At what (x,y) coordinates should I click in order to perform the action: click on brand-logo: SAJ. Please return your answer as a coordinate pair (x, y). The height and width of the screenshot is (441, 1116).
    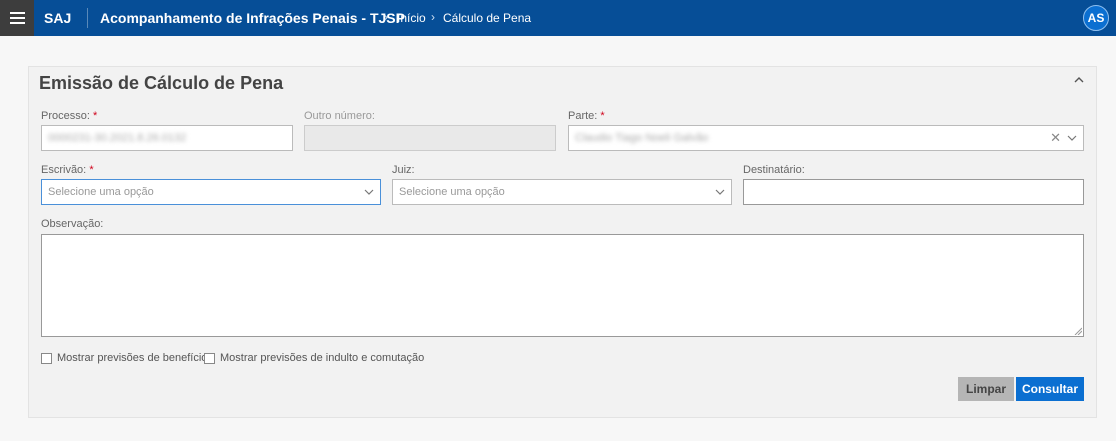
    Looking at the image, I should click on (57, 18).